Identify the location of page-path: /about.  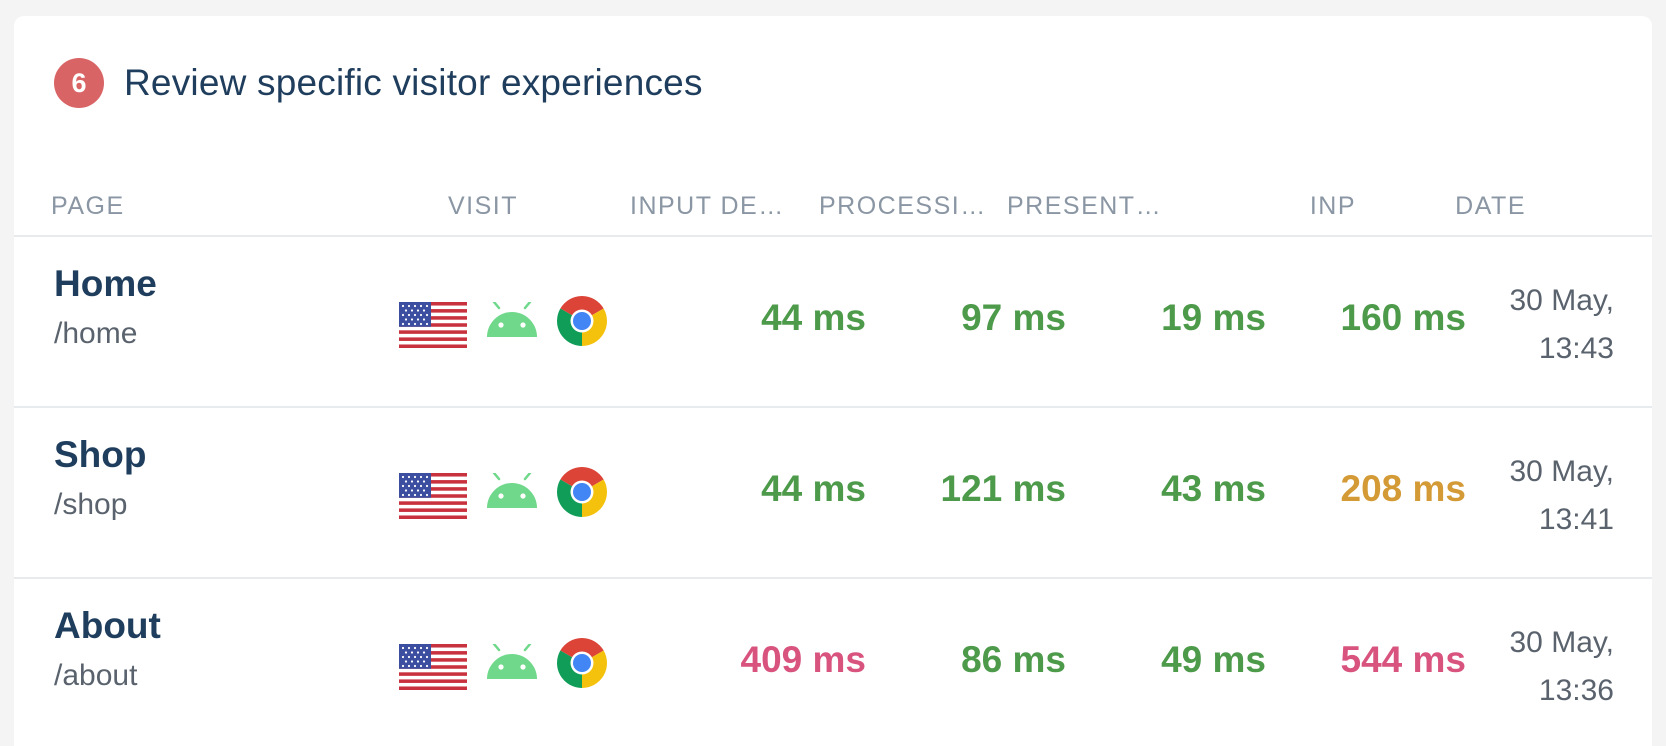
(96, 675).